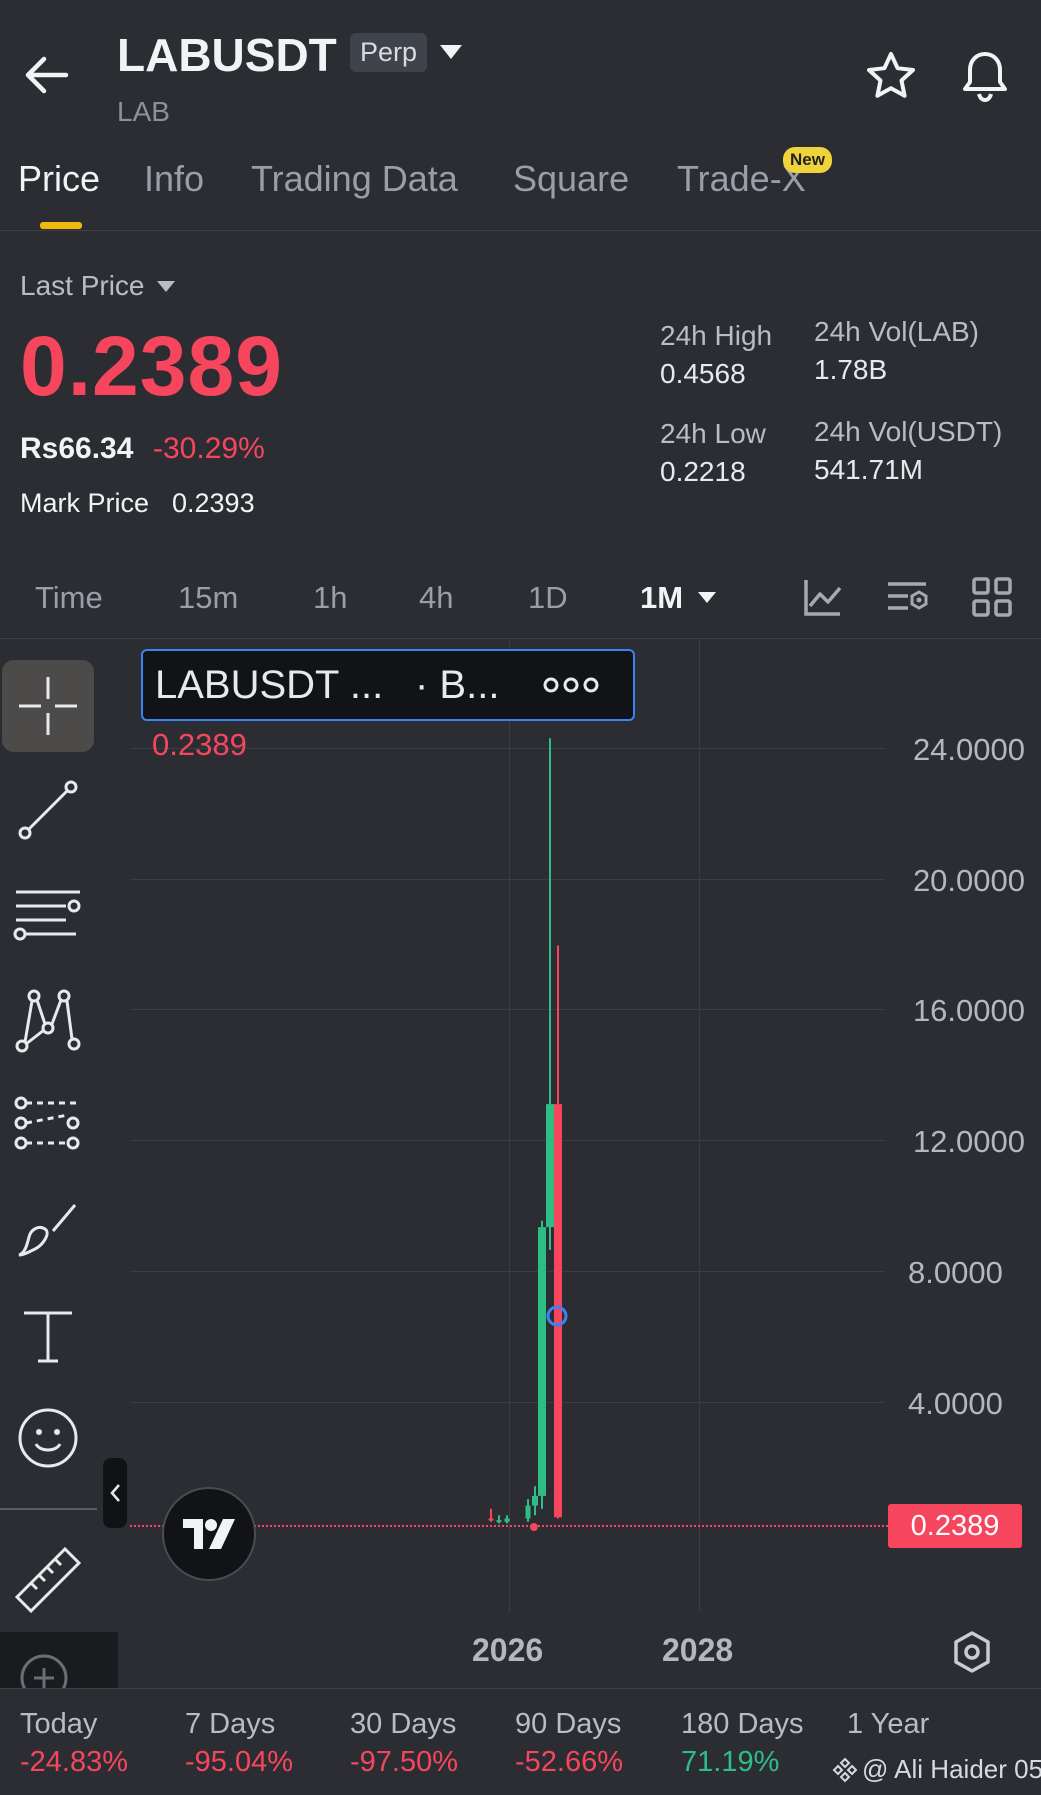 This screenshot has height=1795, width=1041. I want to click on divider, so click(520, 1688).